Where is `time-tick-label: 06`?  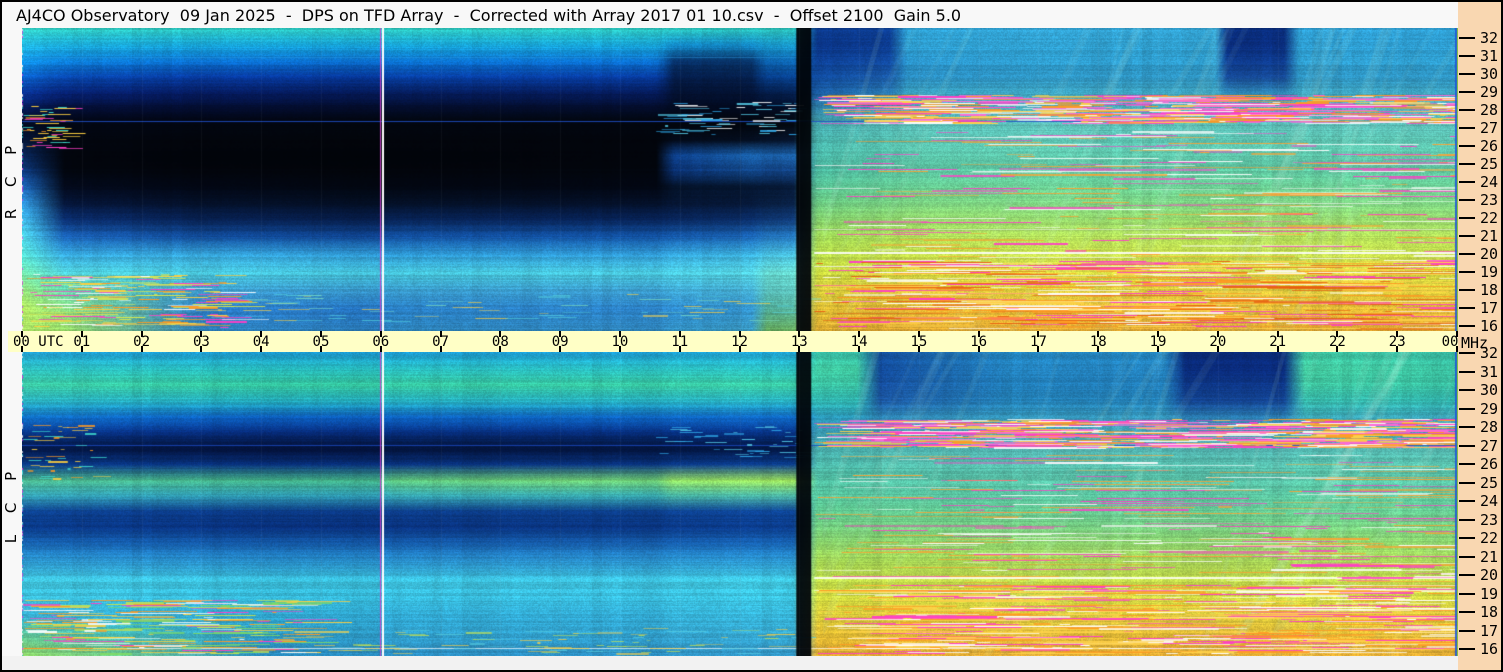
time-tick-label: 06 is located at coordinates (381, 342).